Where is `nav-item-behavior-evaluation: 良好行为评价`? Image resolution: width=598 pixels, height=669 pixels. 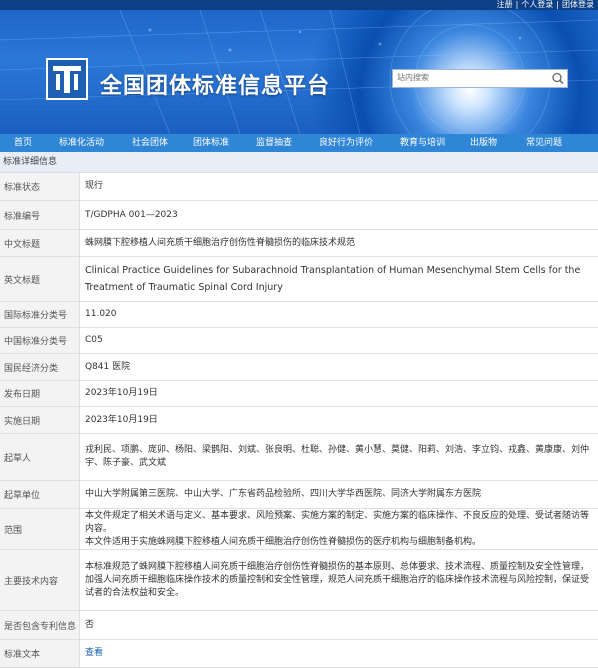
nav-item-behavior-evaluation: 良好行为评价 is located at coordinates (346, 143).